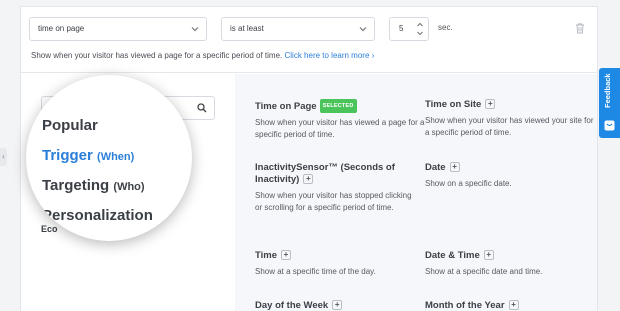 The height and width of the screenshot is (311, 620). I want to click on sidebar-item-trigger: Trigger (When), so click(88, 155).